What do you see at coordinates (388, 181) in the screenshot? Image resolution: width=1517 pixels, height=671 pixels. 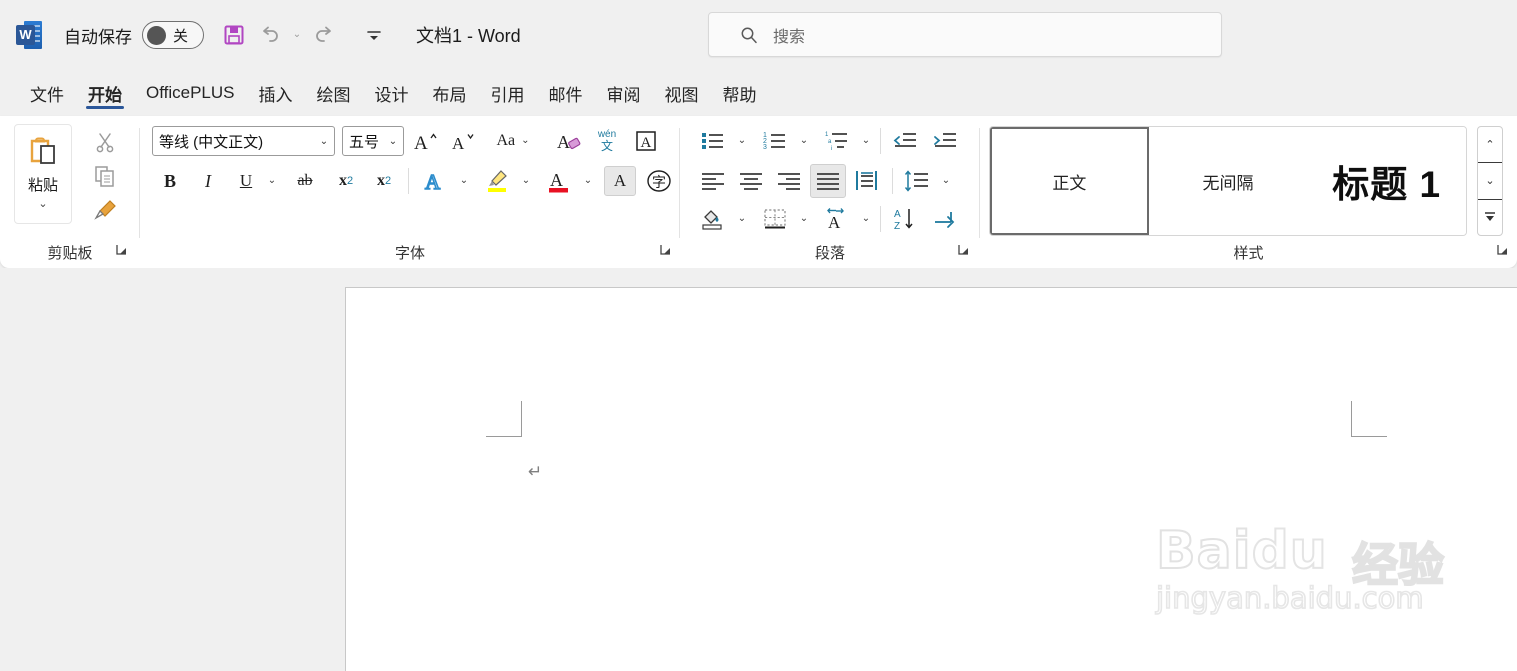 I see `superscript-sup-label: 2` at bounding box center [388, 181].